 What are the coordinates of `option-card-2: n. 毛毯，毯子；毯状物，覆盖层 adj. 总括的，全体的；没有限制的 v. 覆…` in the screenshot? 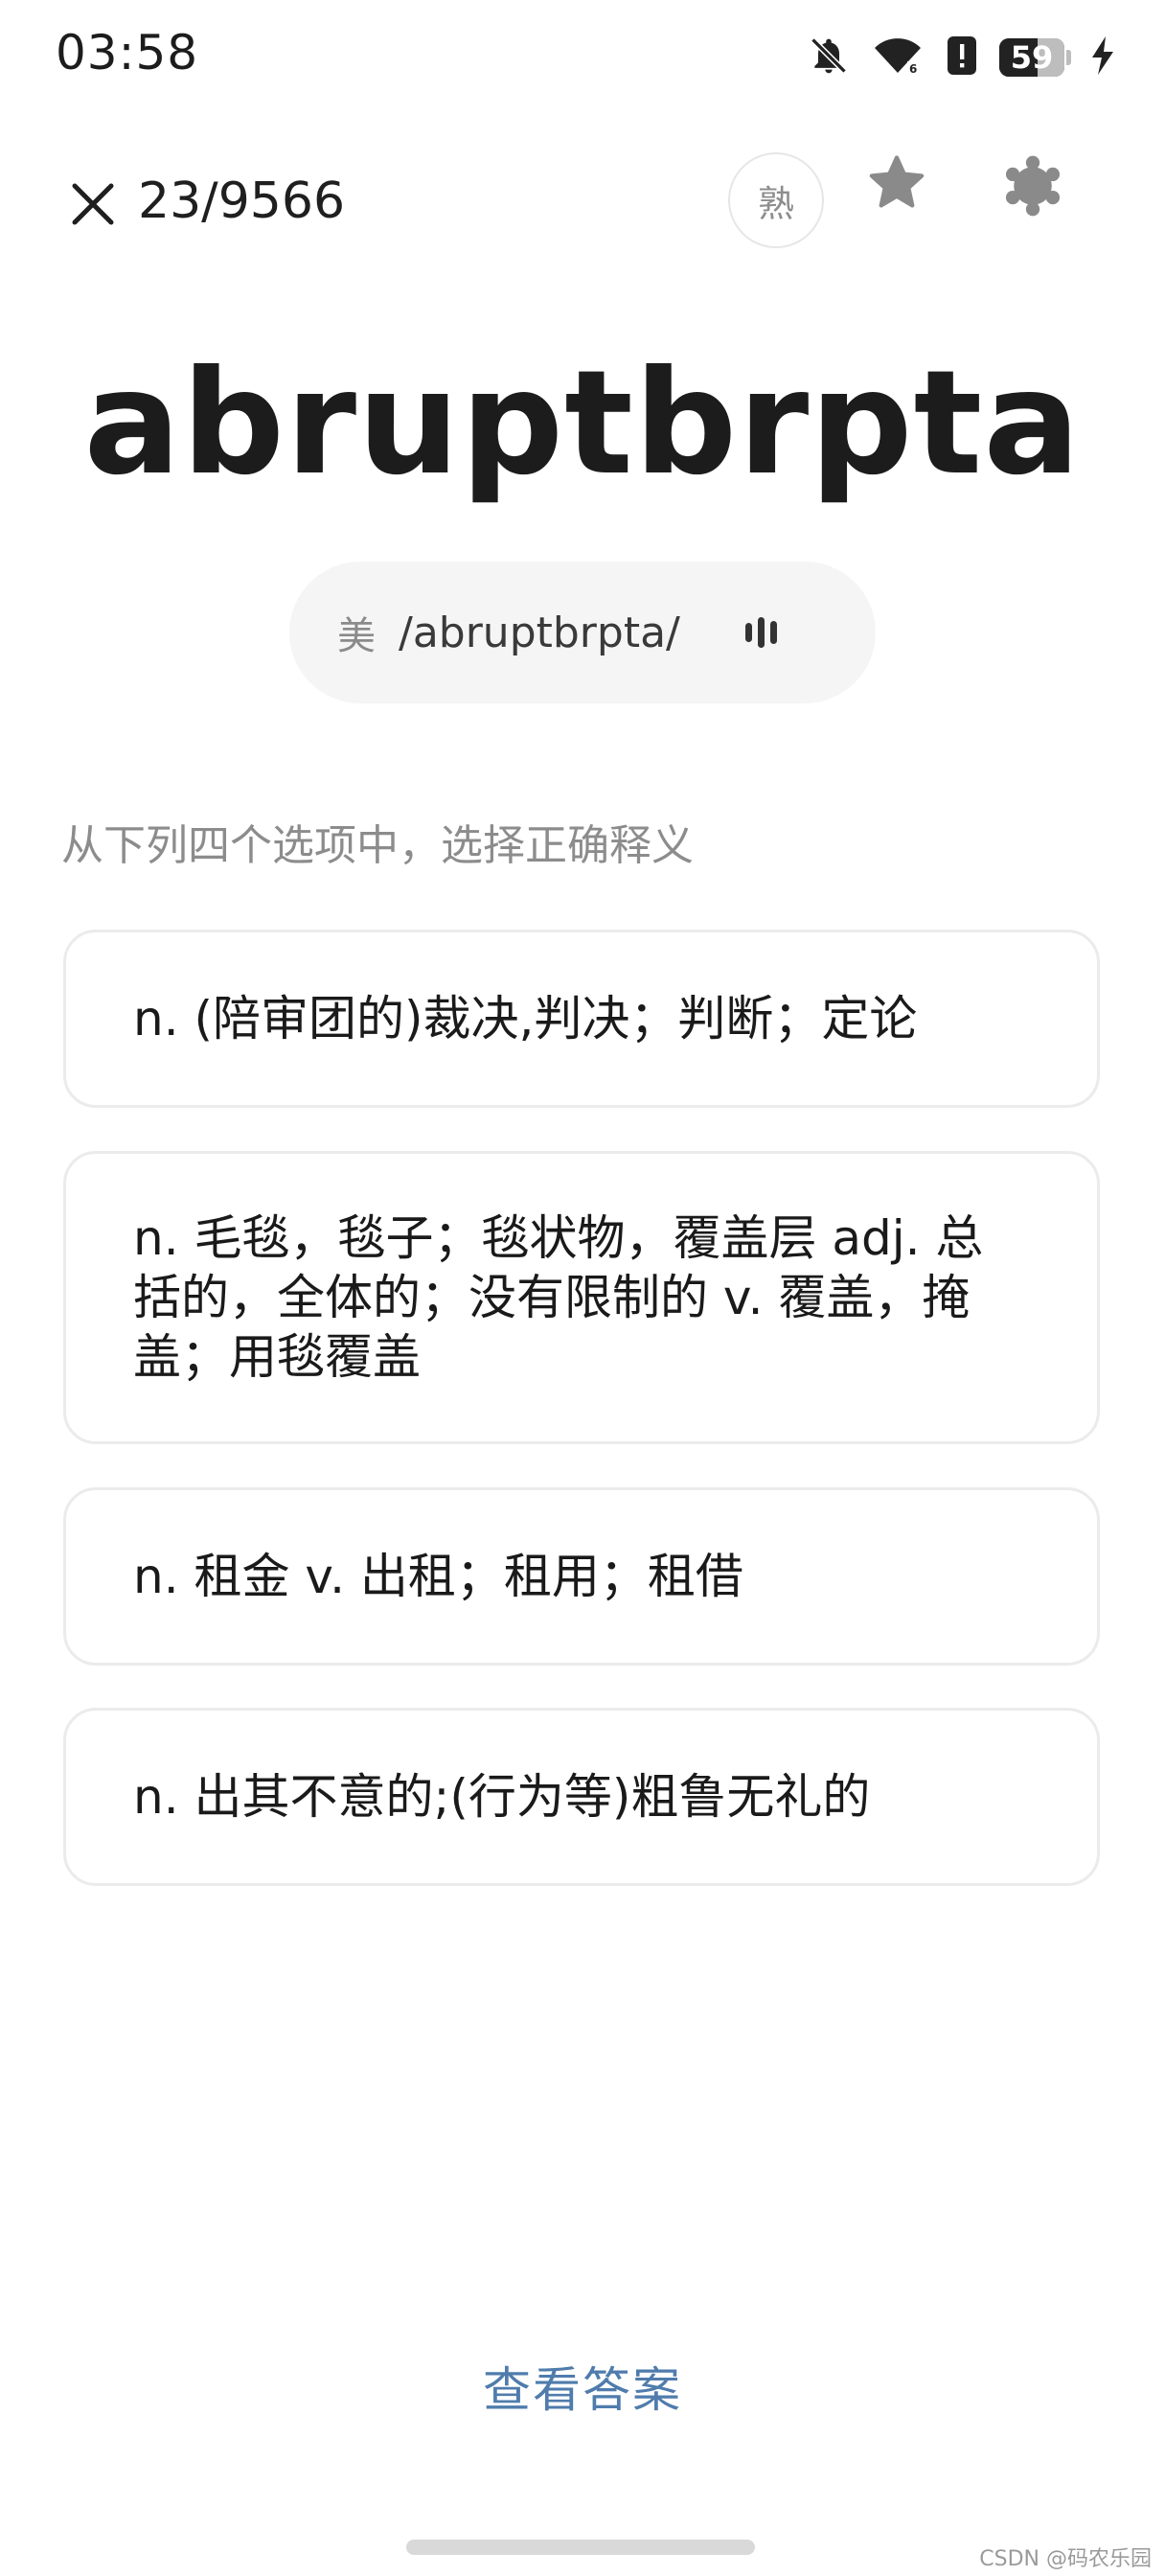 It's located at (581, 1297).